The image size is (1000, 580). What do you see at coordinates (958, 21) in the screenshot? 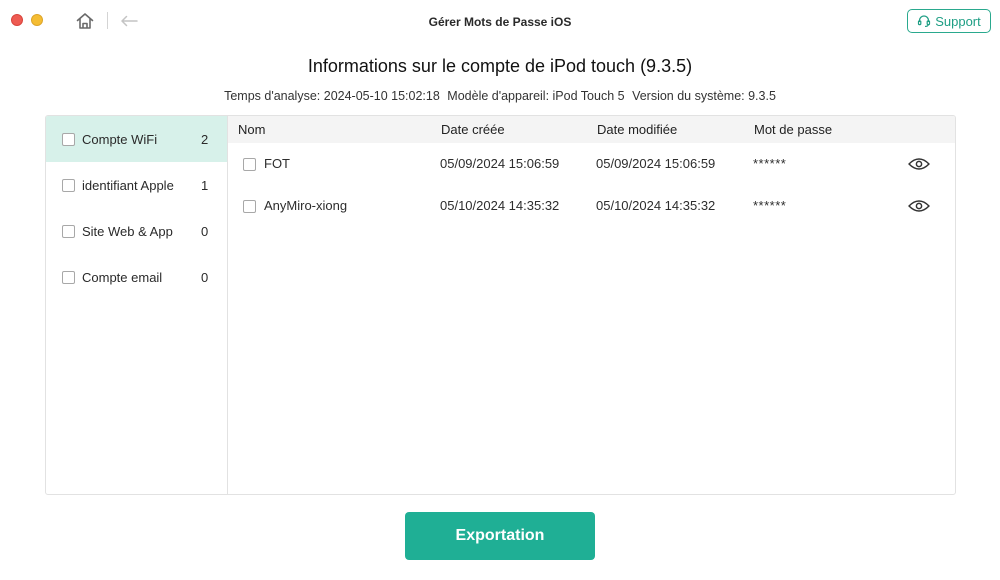
I see `support-label: Support` at bounding box center [958, 21].